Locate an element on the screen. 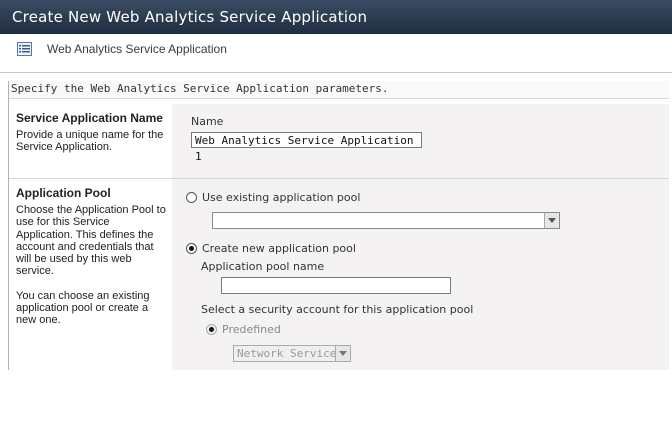 The height and width of the screenshot is (424, 672). predefined-account-dropdown: Network Service is located at coordinates (292, 353).